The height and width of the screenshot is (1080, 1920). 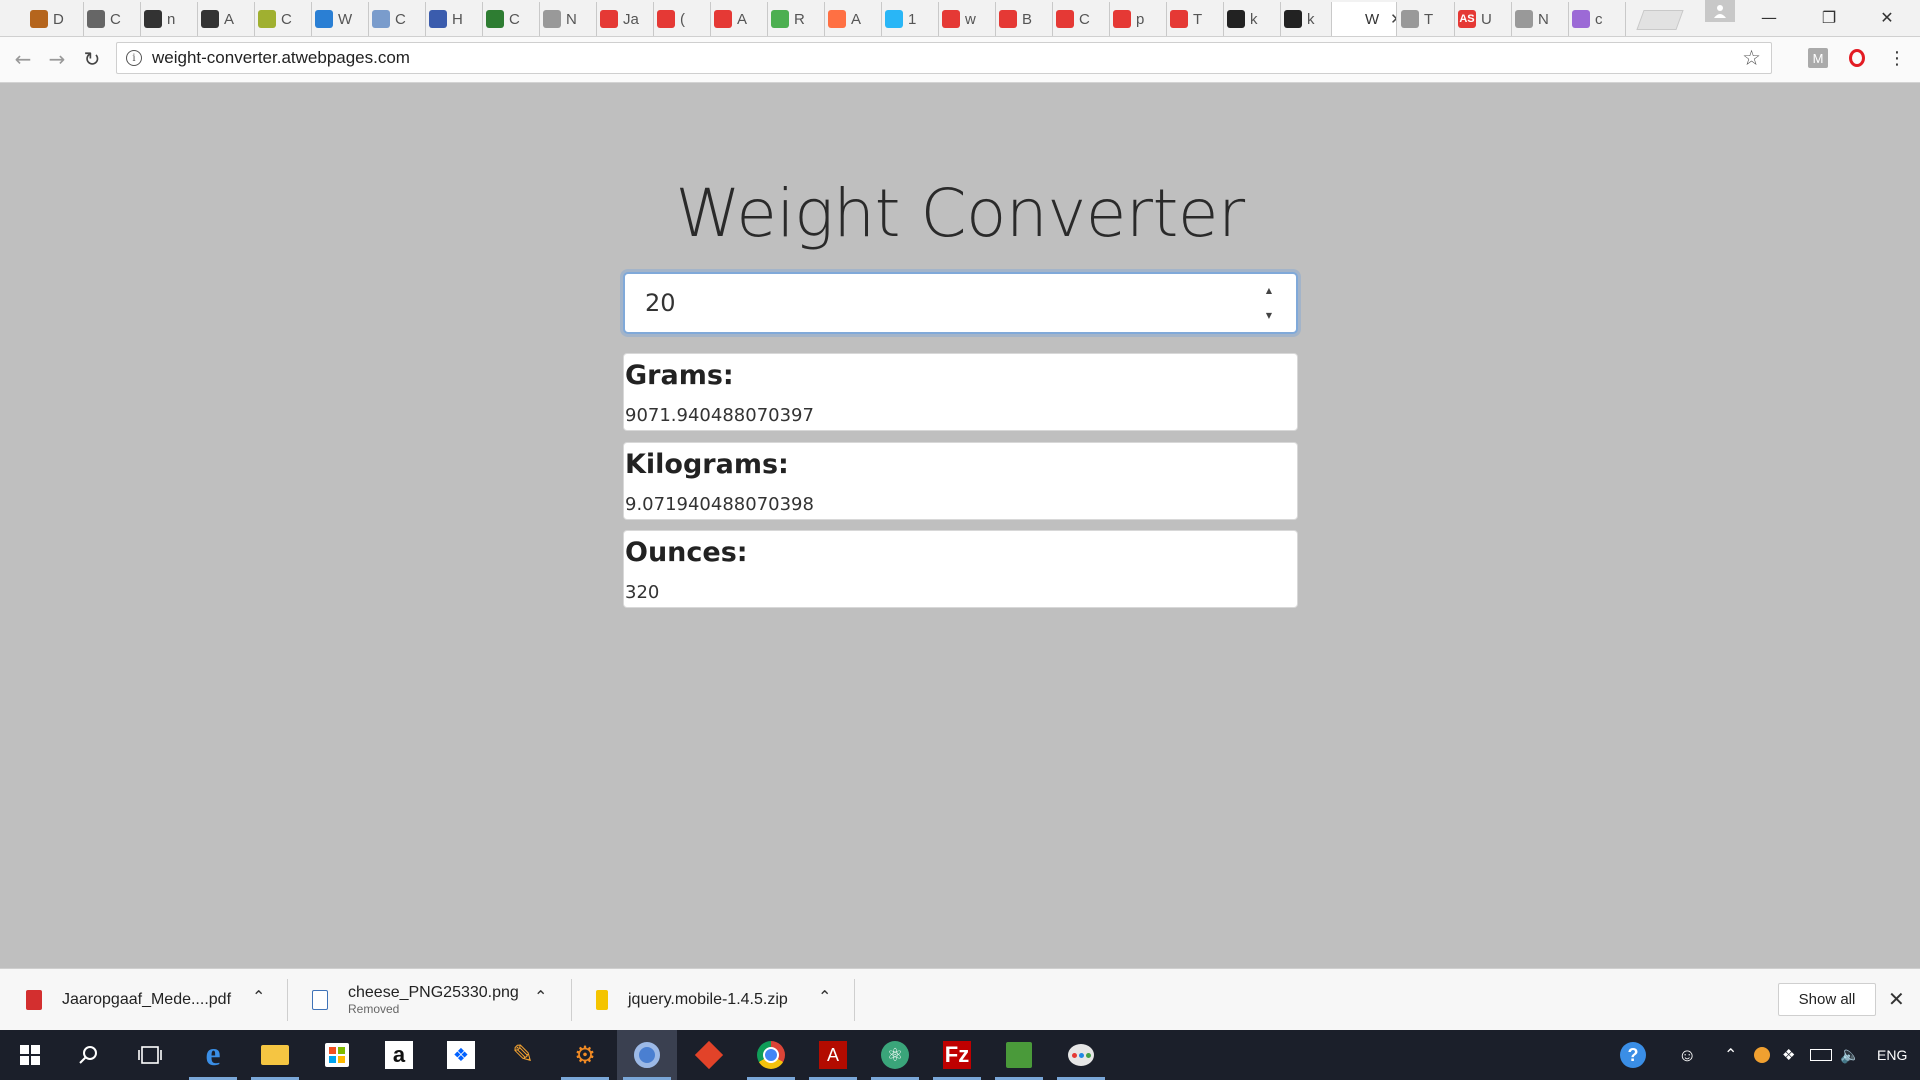 What do you see at coordinates (1135, 19) in the screenshot?
I see `browser-tab: p` at bounding box center [1135, 19].